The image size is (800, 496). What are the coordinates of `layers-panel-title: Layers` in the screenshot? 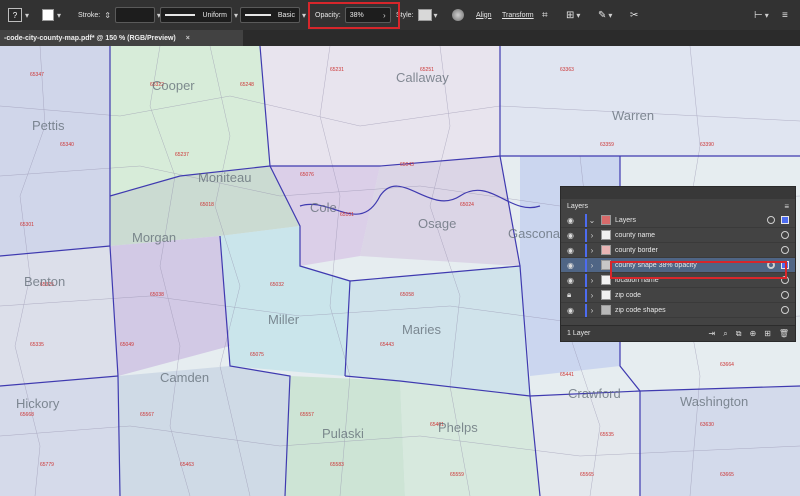 It's located at (577, 206).